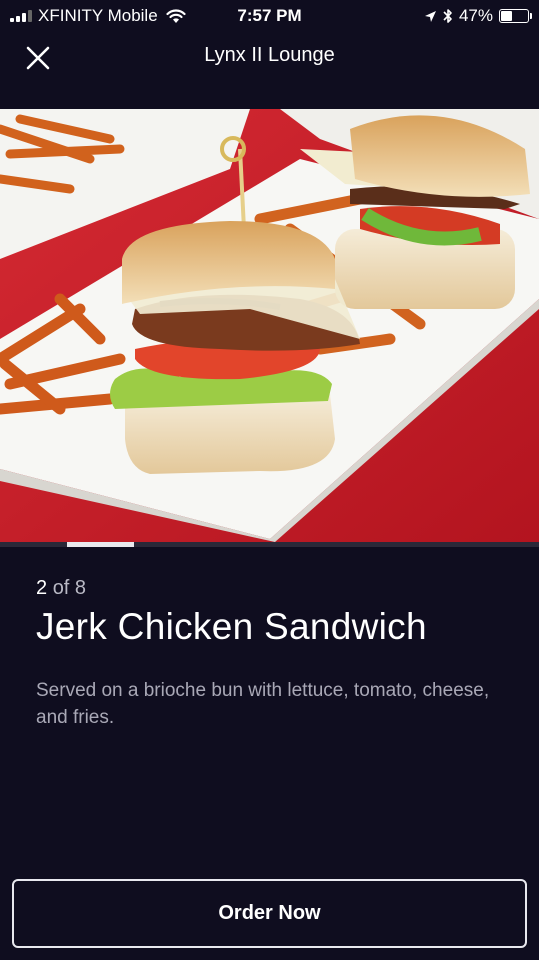  I want to click on page-title: Lynx II Lounge, so click(269, 55).